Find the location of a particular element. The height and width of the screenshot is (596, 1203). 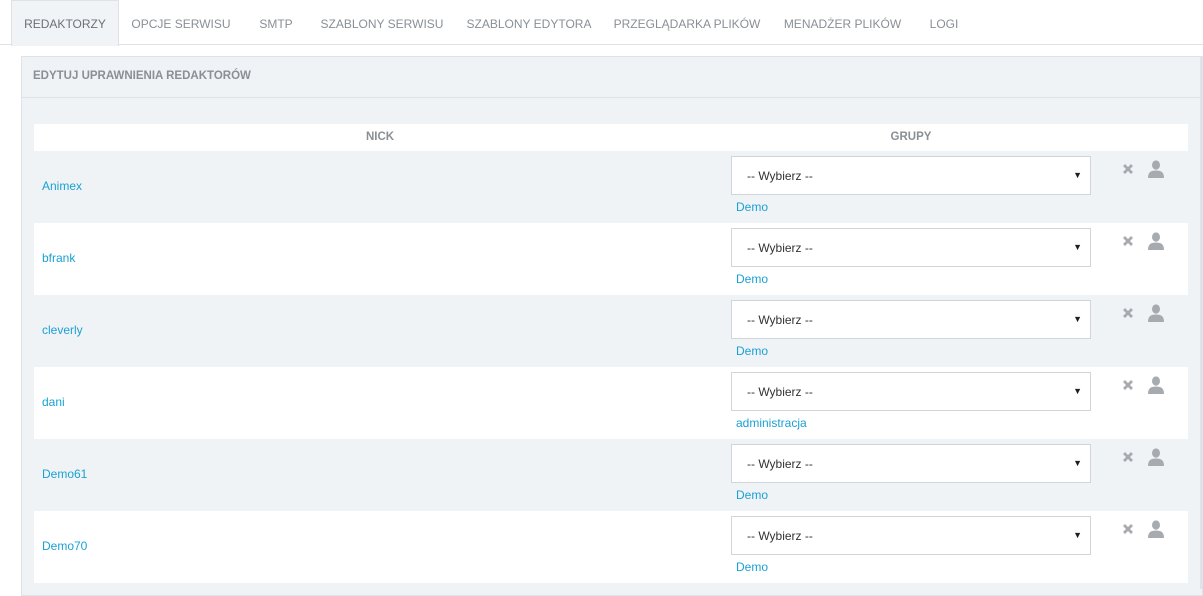

editor-nick-link: Animex is located at coordinates (62, 186).